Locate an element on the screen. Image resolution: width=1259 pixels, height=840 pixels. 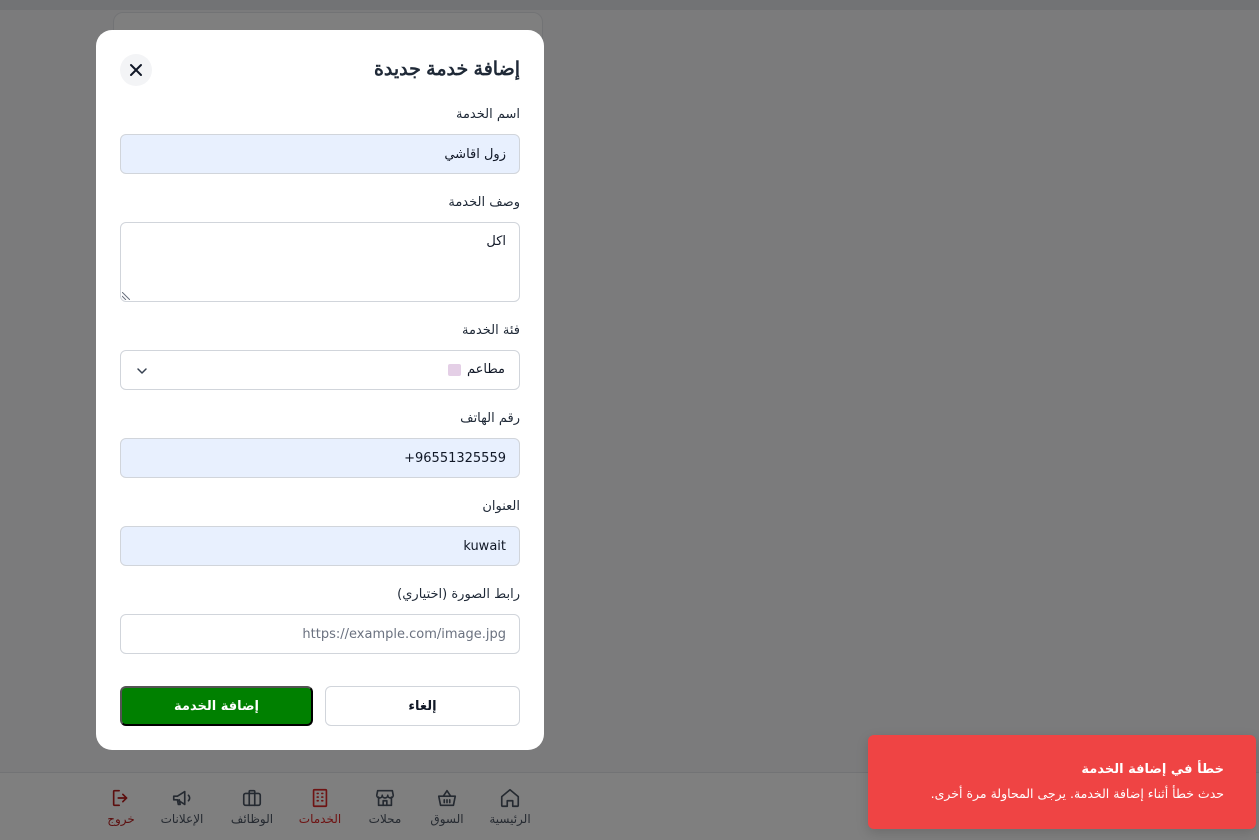
service-name-label: اسم الخدمة is located at coordinates (487, 114).